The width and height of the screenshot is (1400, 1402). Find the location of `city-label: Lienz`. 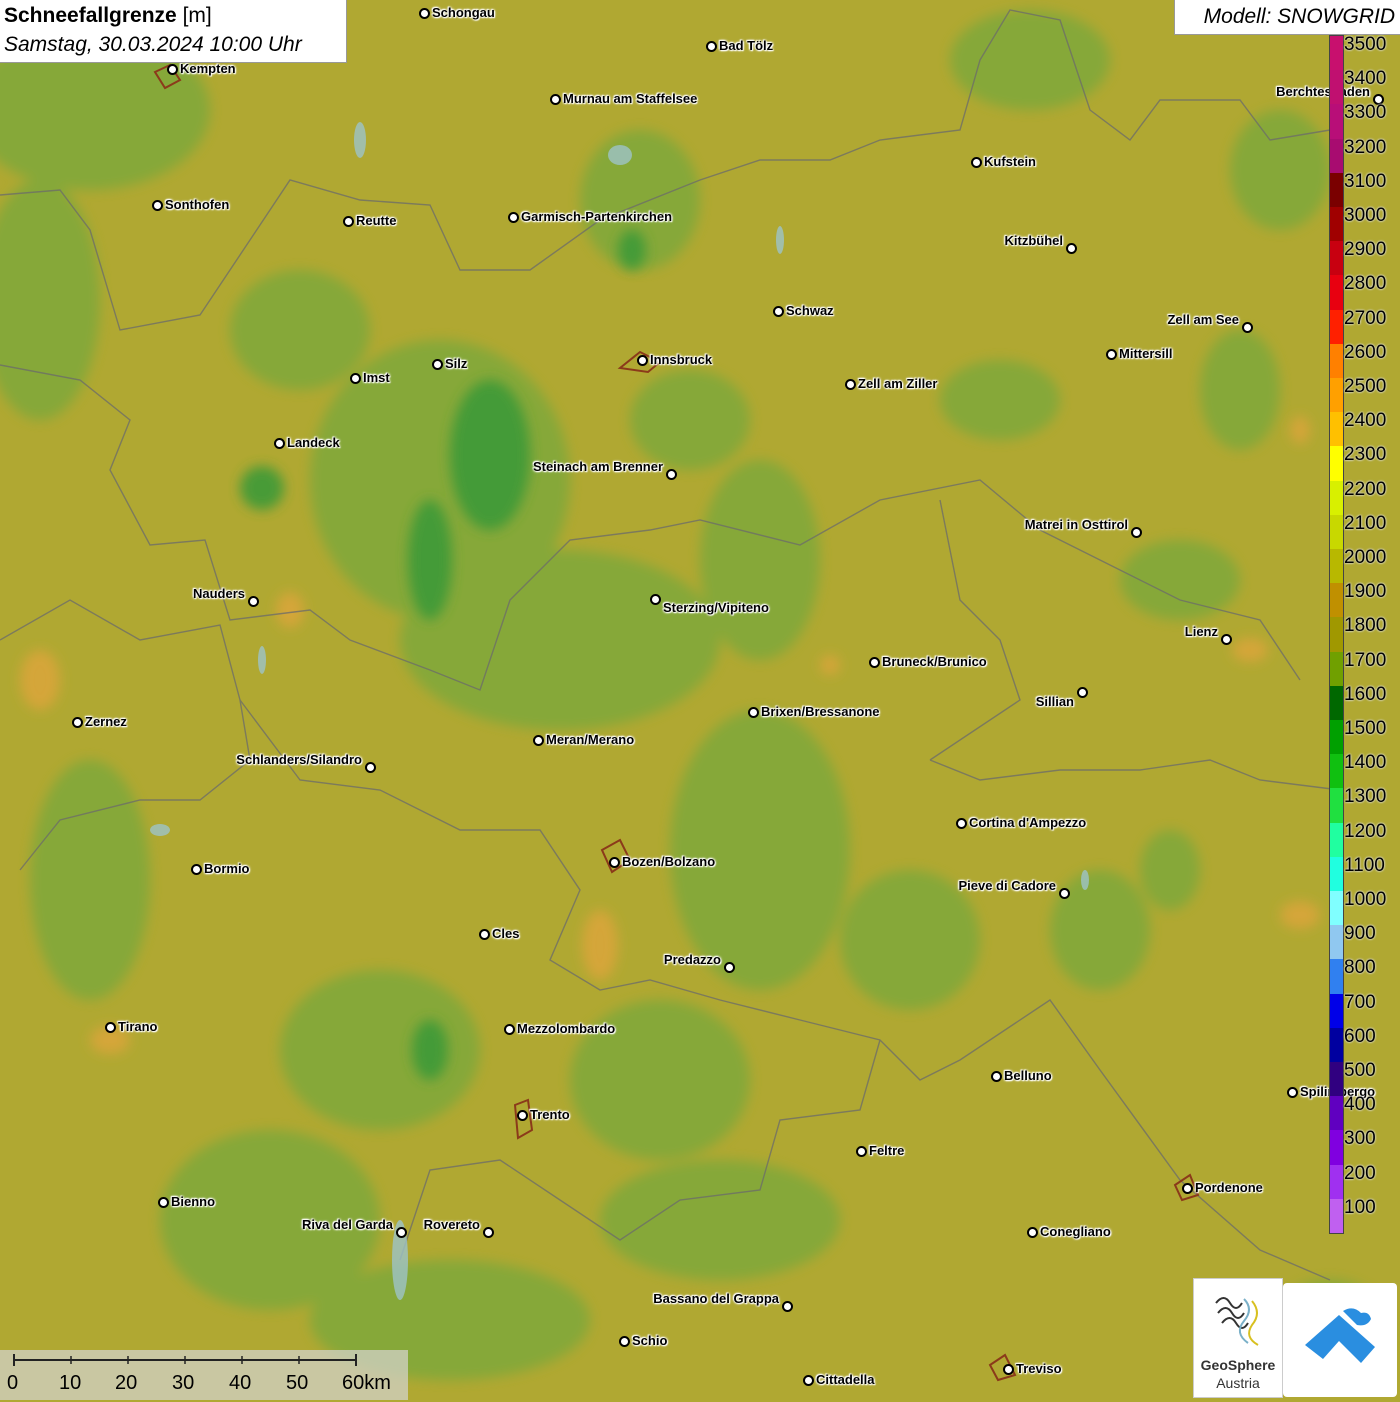

city-label: Lienz is located at coordinates (1201, 631).